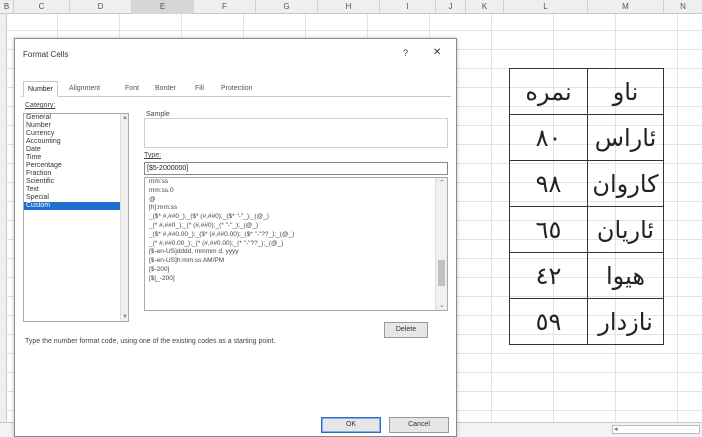  I want to click on table-row: ٤٢ هيوا, so click(586, 275).